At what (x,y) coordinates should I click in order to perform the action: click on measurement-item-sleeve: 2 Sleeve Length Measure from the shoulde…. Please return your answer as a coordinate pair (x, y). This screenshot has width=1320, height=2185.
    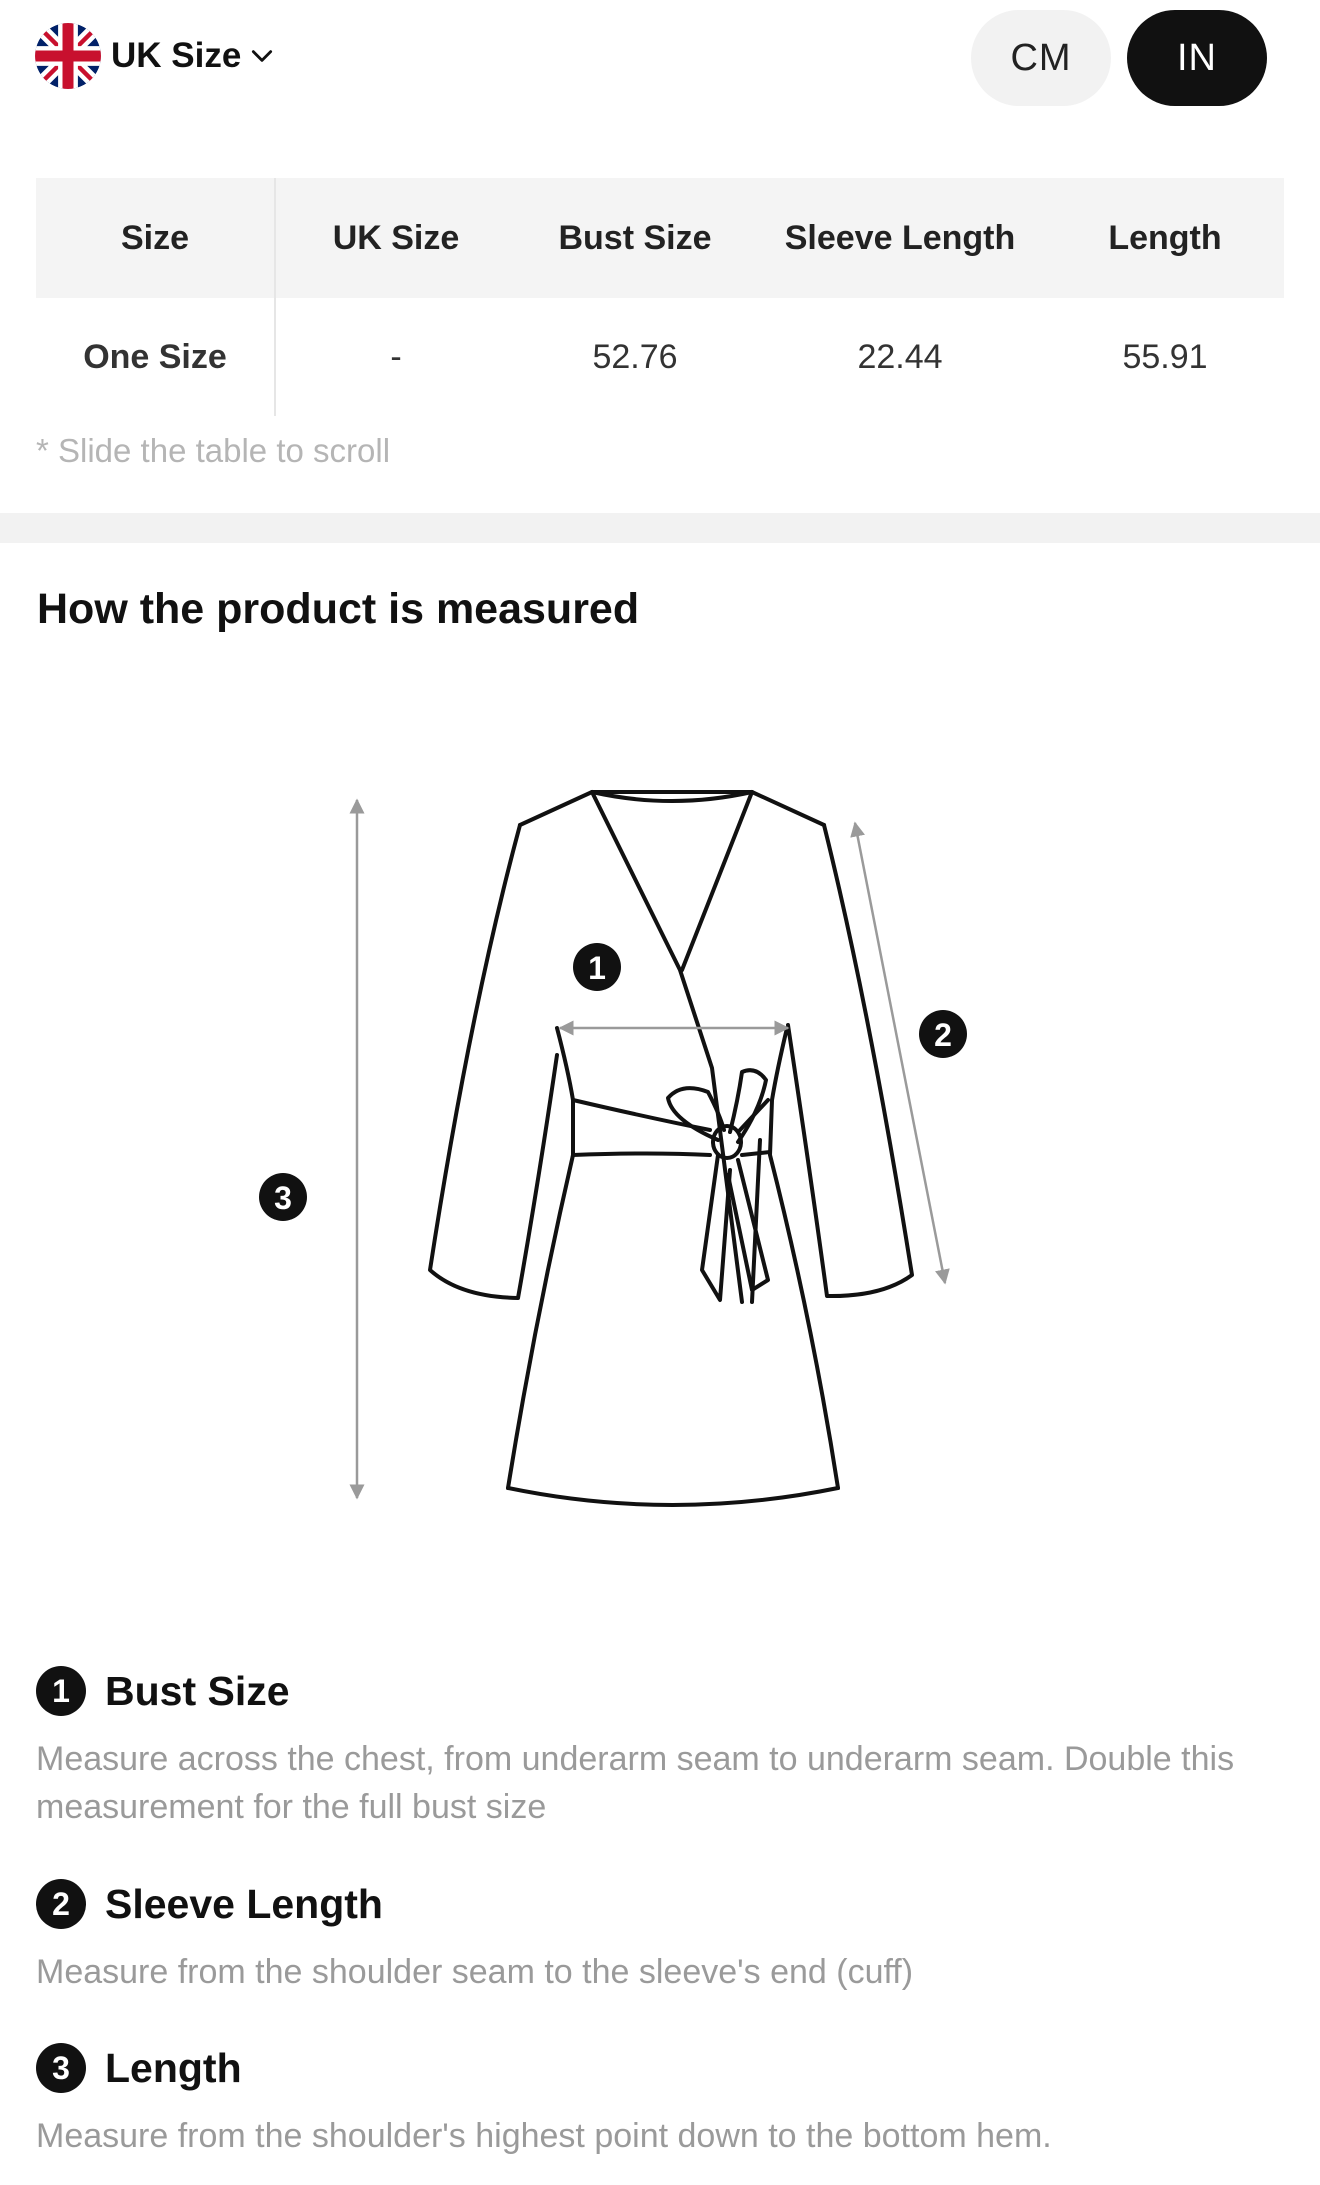
    Looking at the image, I should click on (661, 1935).